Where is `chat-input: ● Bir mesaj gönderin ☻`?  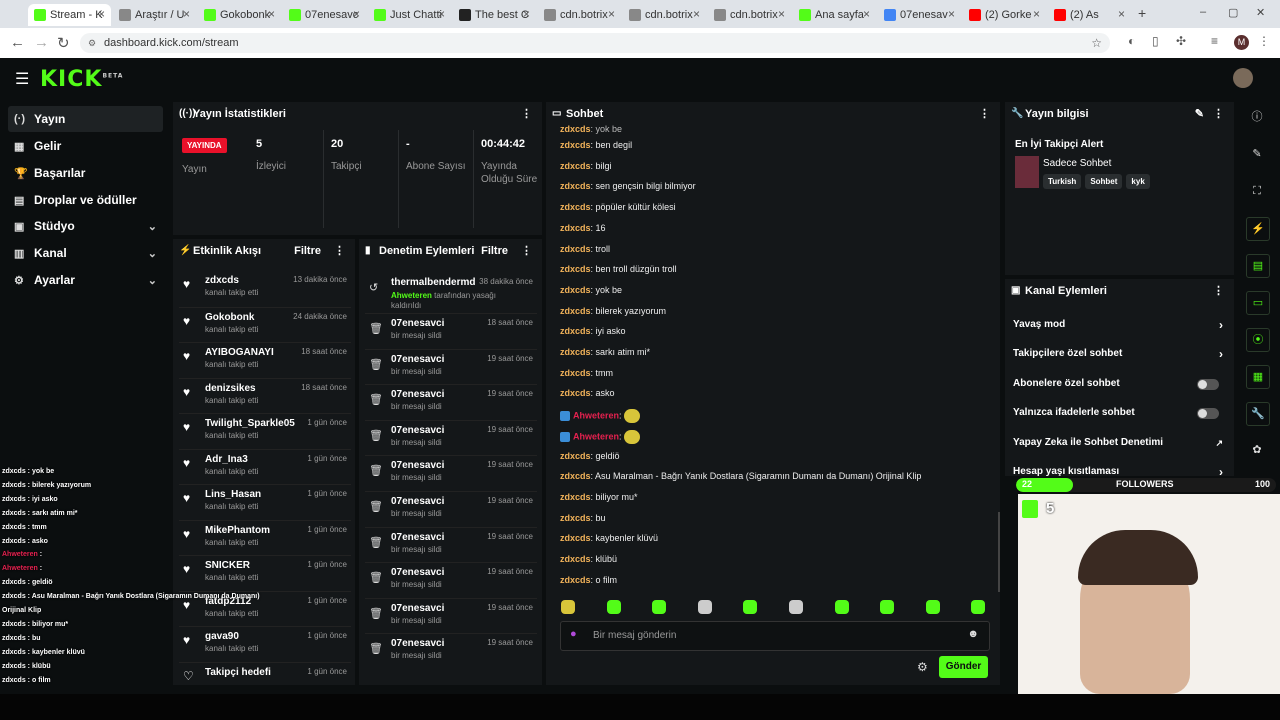 chat-input: ● Bir mesaj gönderin ☻ is located at coordinates (775, 636).